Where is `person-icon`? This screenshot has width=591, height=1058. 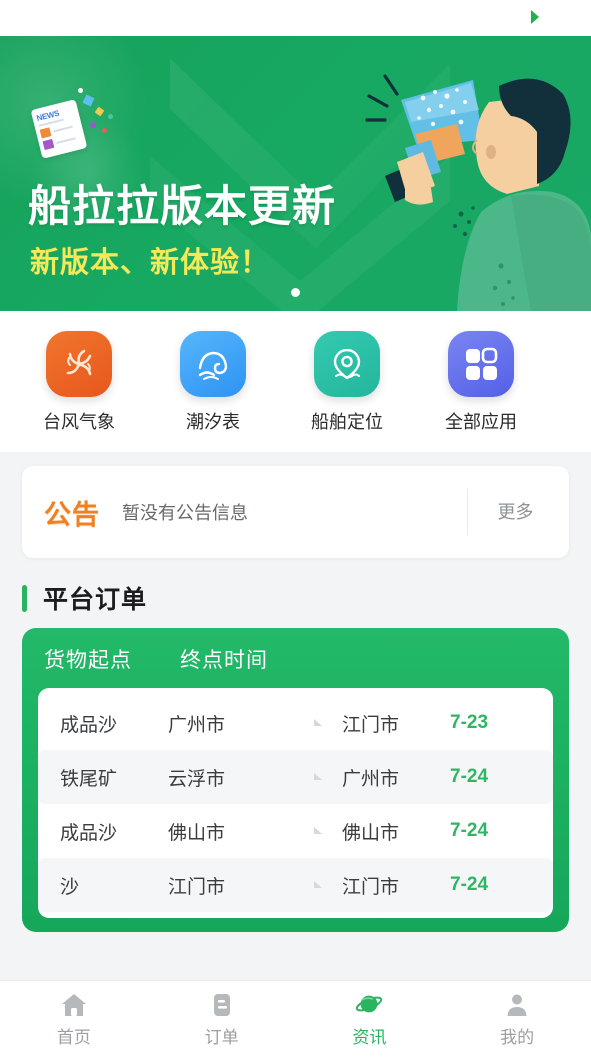
person-icon is located at coordinates (517, 1005).